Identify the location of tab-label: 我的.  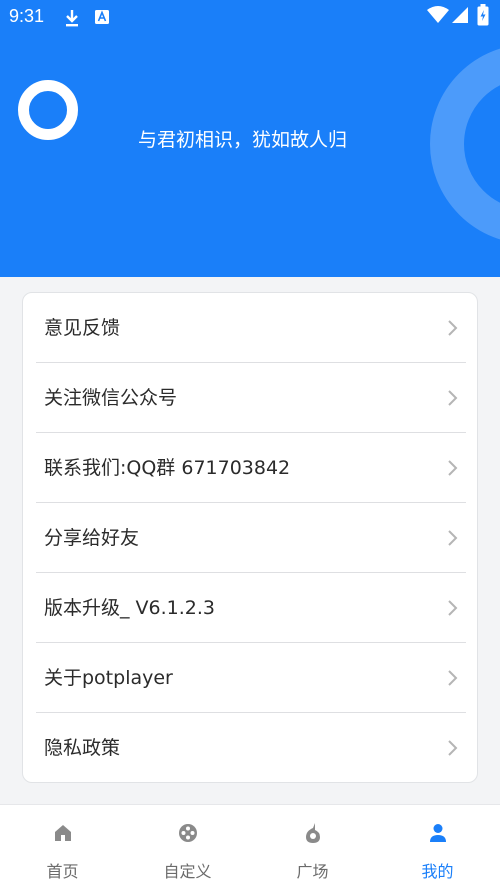
(437, 871).